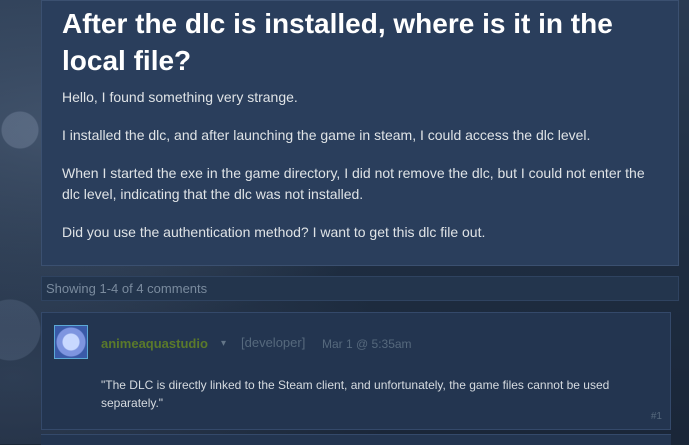  What do you see at coordinates (22, 222) in the screenshot?
I see `background-artwork` at bounding box center [22, 222].